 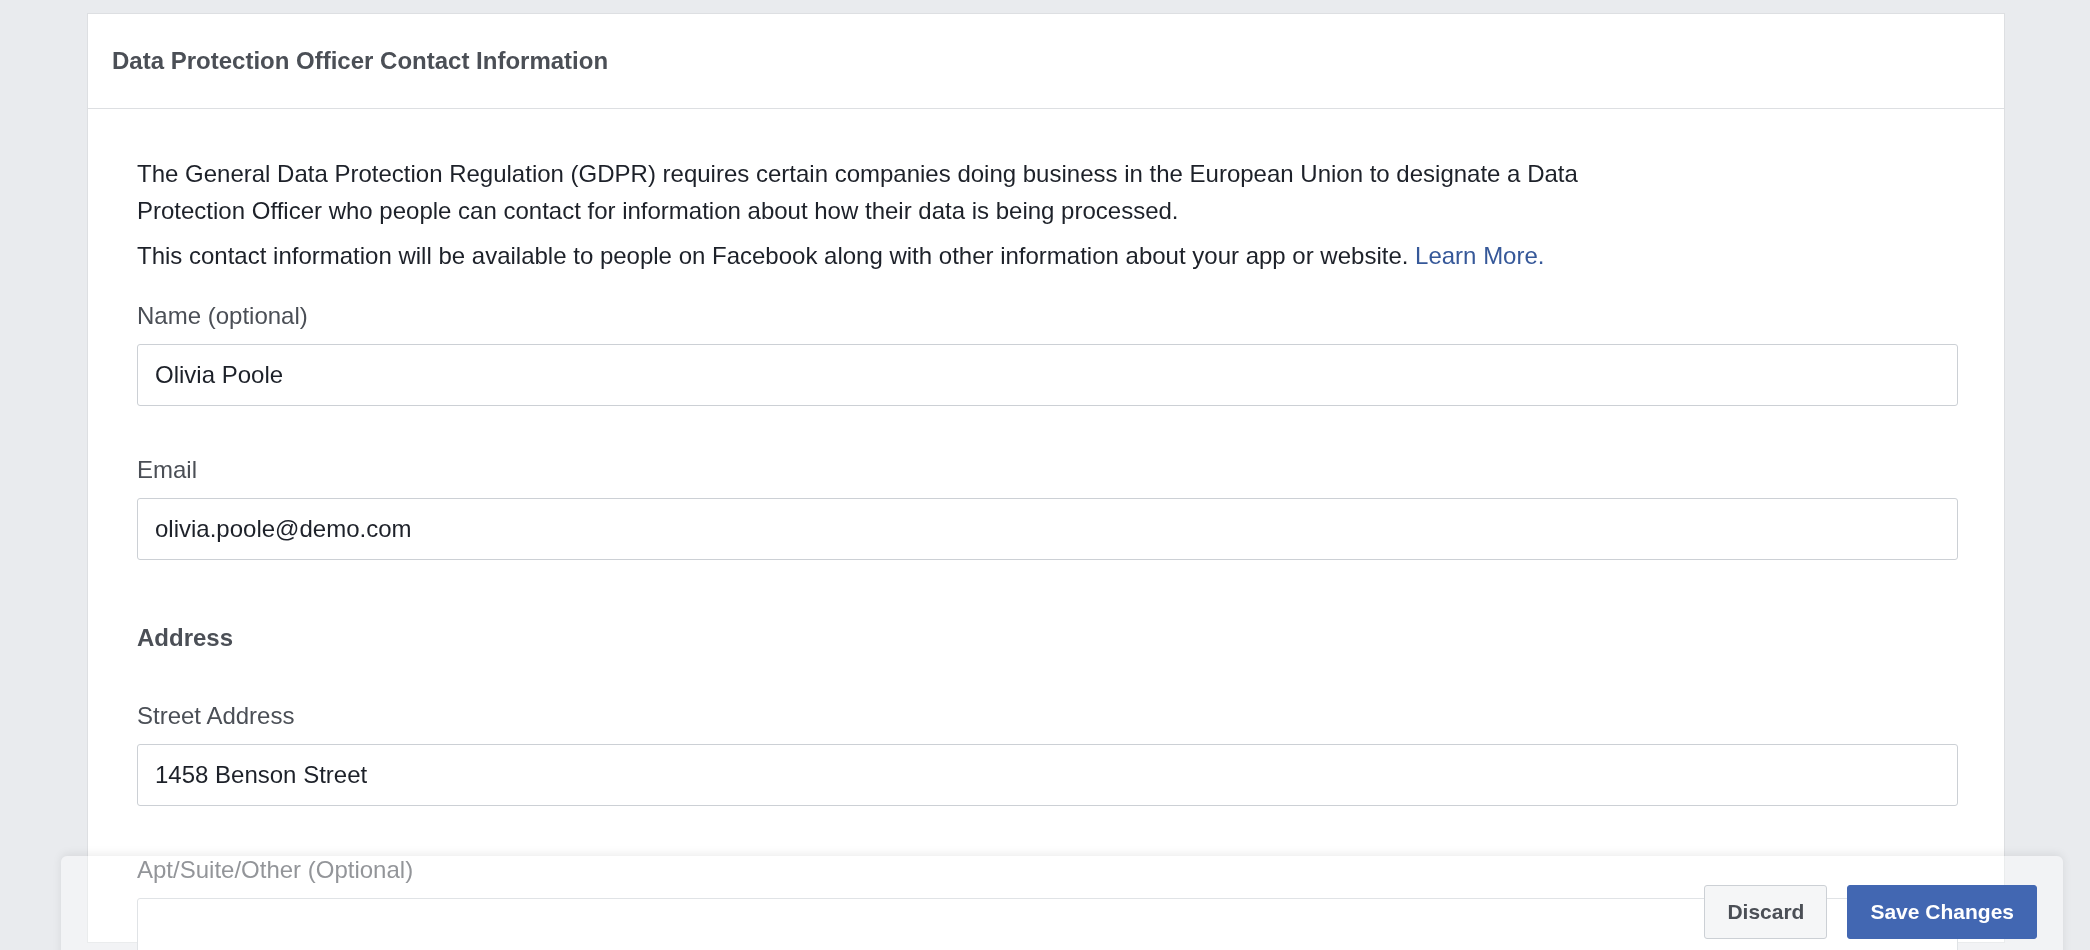 I want to click on field-label: Name (optional), so click(x=223, y=316).